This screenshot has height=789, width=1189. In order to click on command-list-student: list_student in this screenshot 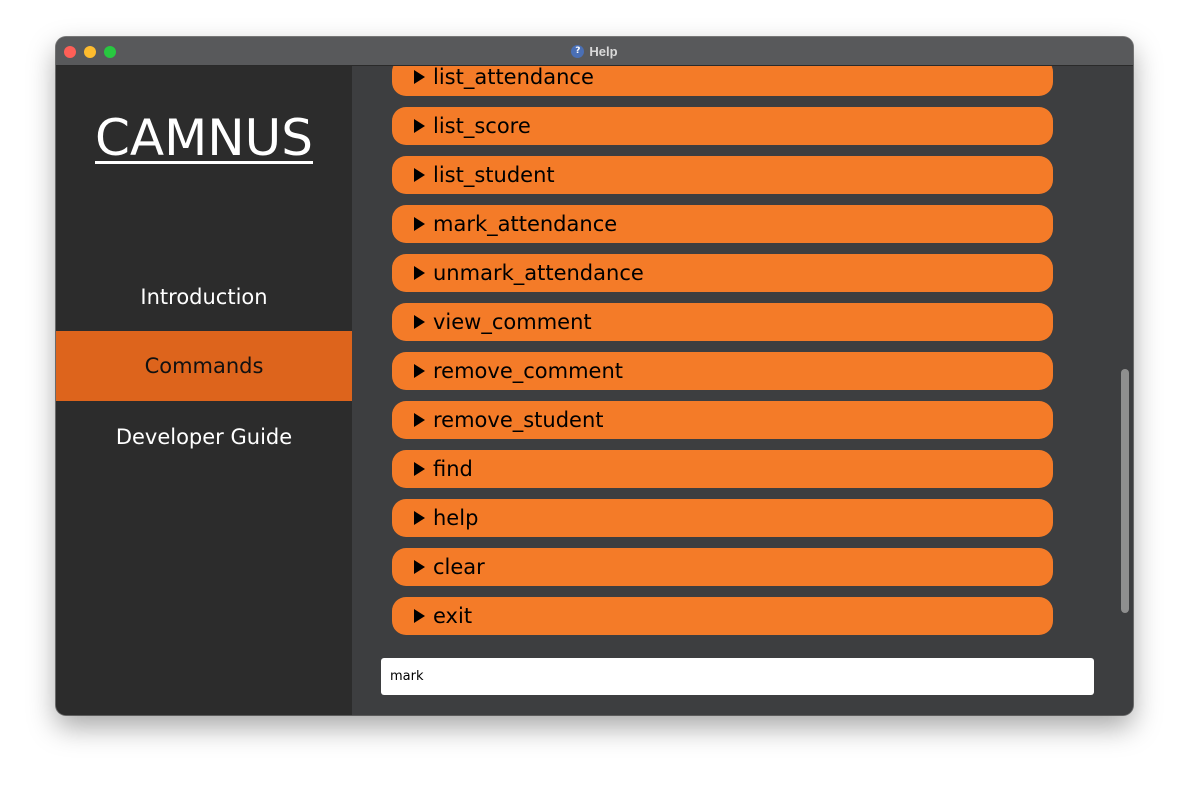, I will do `click(722, 175)`.